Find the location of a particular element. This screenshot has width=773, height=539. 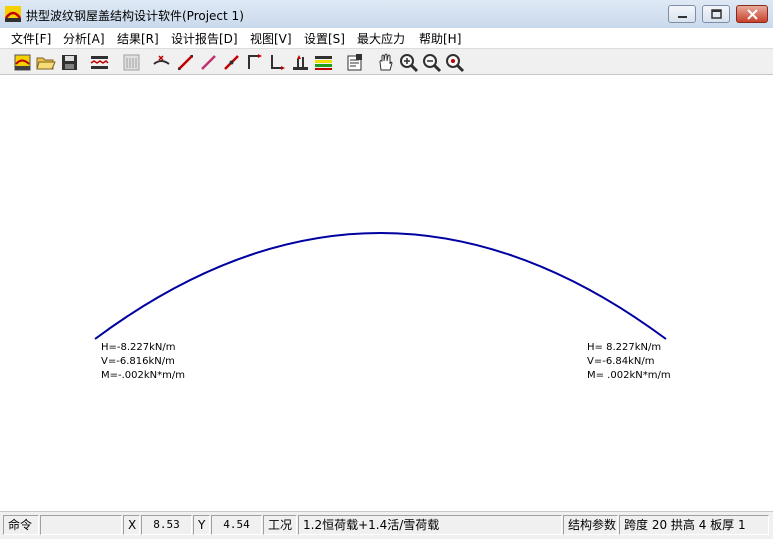

right-reaction-v: V=-6.84kN/m is located at coordinates (621, 361).